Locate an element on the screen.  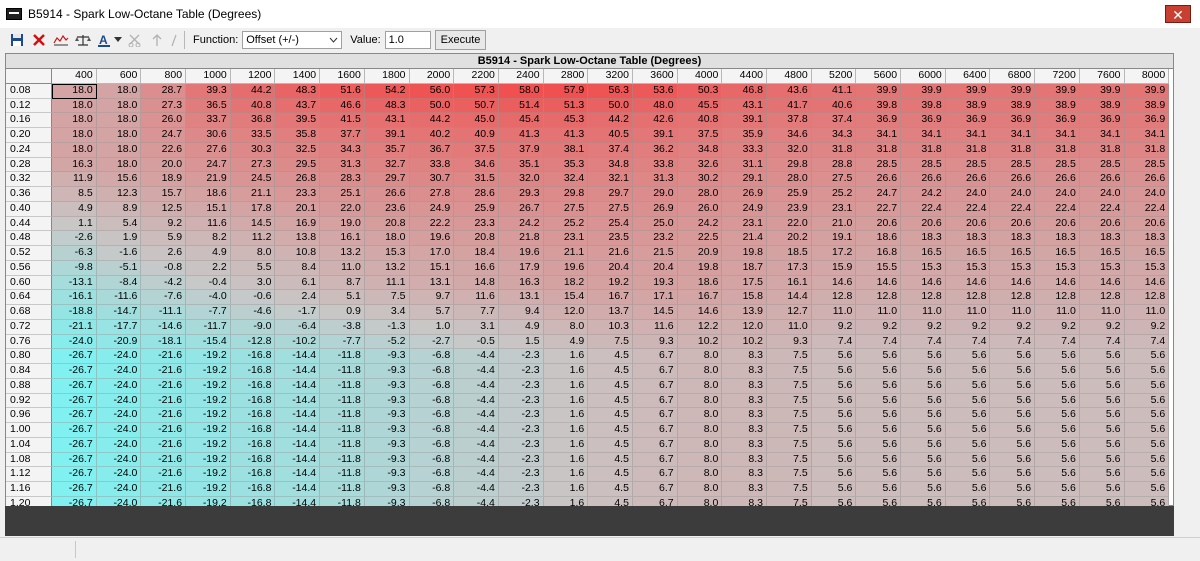
table-cell: 8.3 is located at coordinates (744, 445).